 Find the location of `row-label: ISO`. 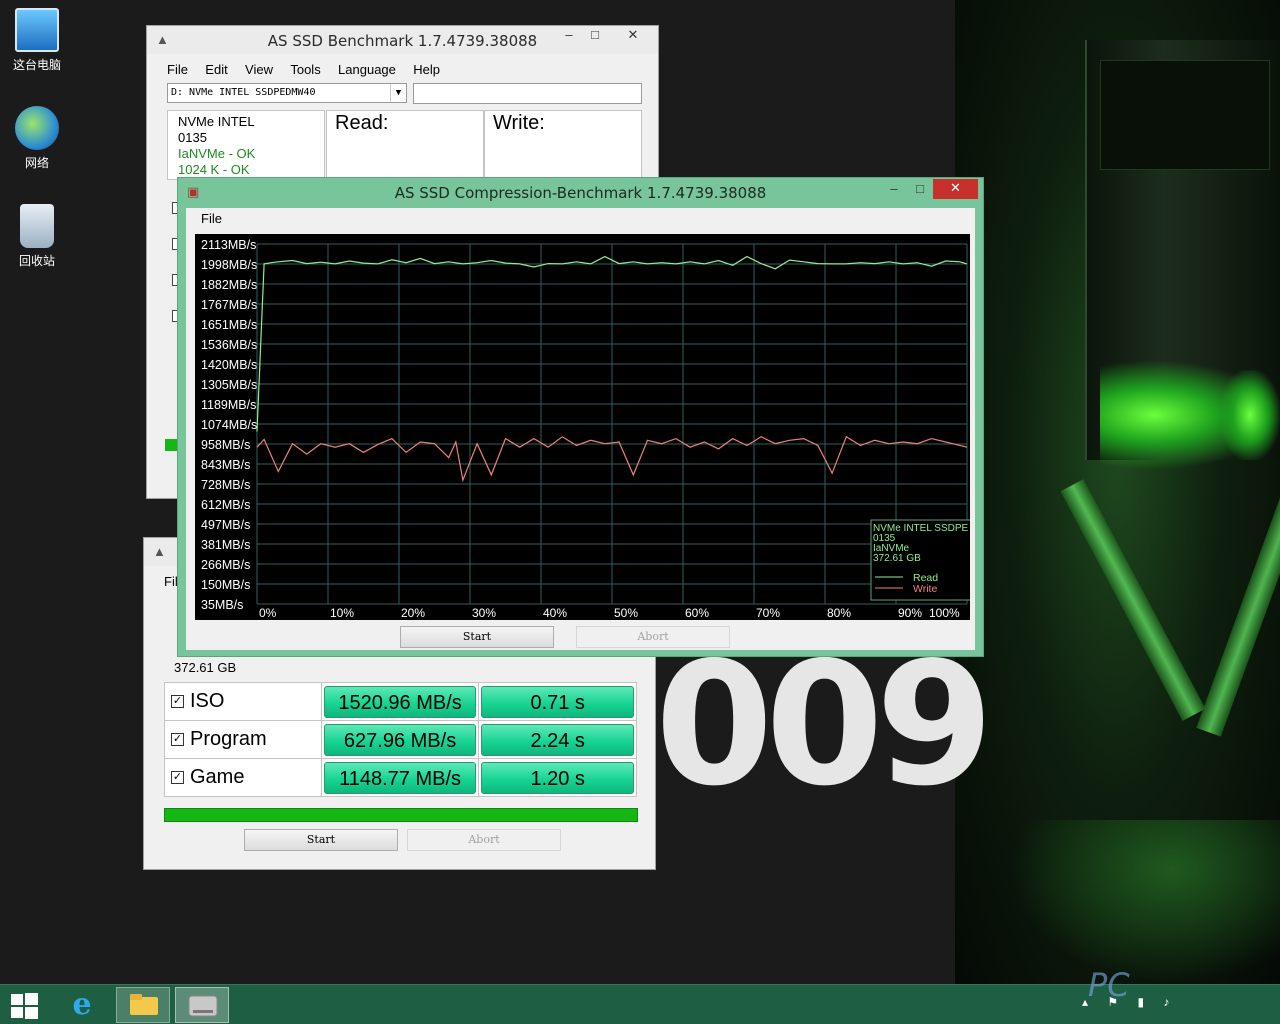

row-label: ISO is located at coordinates (207, 701).